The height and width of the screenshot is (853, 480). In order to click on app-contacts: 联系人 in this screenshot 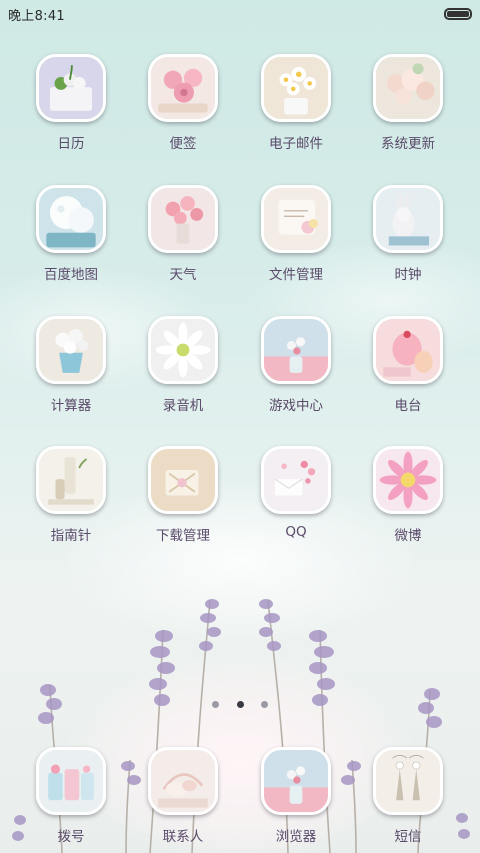, I will do `click(183, 796)`.